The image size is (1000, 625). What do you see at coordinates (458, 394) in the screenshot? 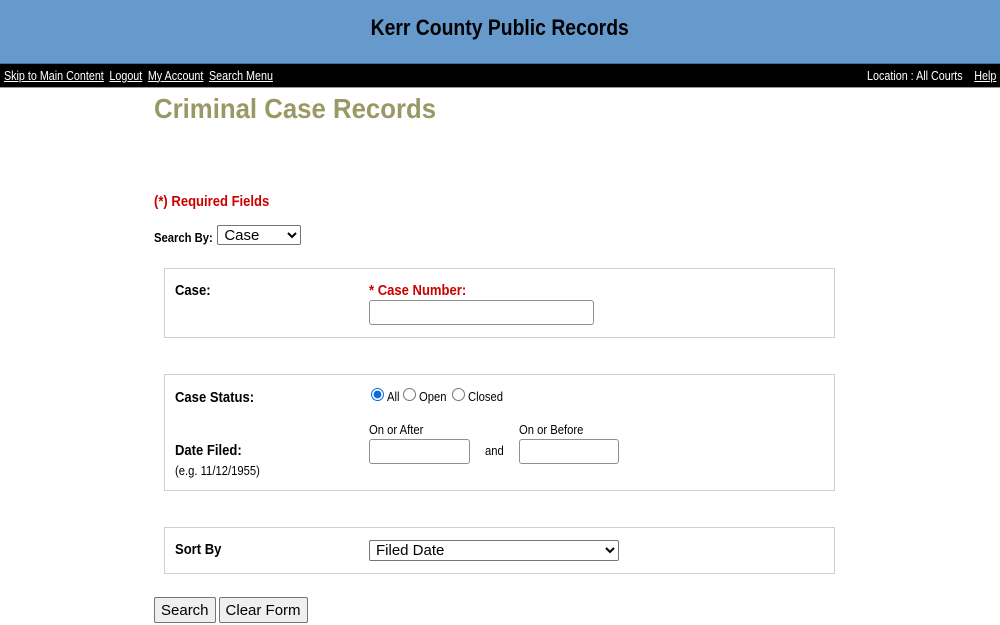
I see `status-closed-radio` at bounding box center [458, 394].